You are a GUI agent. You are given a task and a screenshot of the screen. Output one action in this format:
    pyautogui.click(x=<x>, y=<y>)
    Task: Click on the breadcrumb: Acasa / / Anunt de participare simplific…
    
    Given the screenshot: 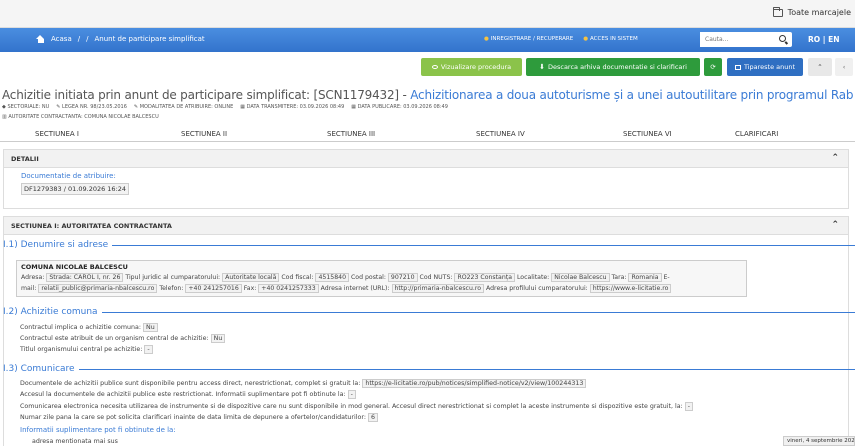 What is the action you would take?
    pyautogui.click(x=120, y=39)
    